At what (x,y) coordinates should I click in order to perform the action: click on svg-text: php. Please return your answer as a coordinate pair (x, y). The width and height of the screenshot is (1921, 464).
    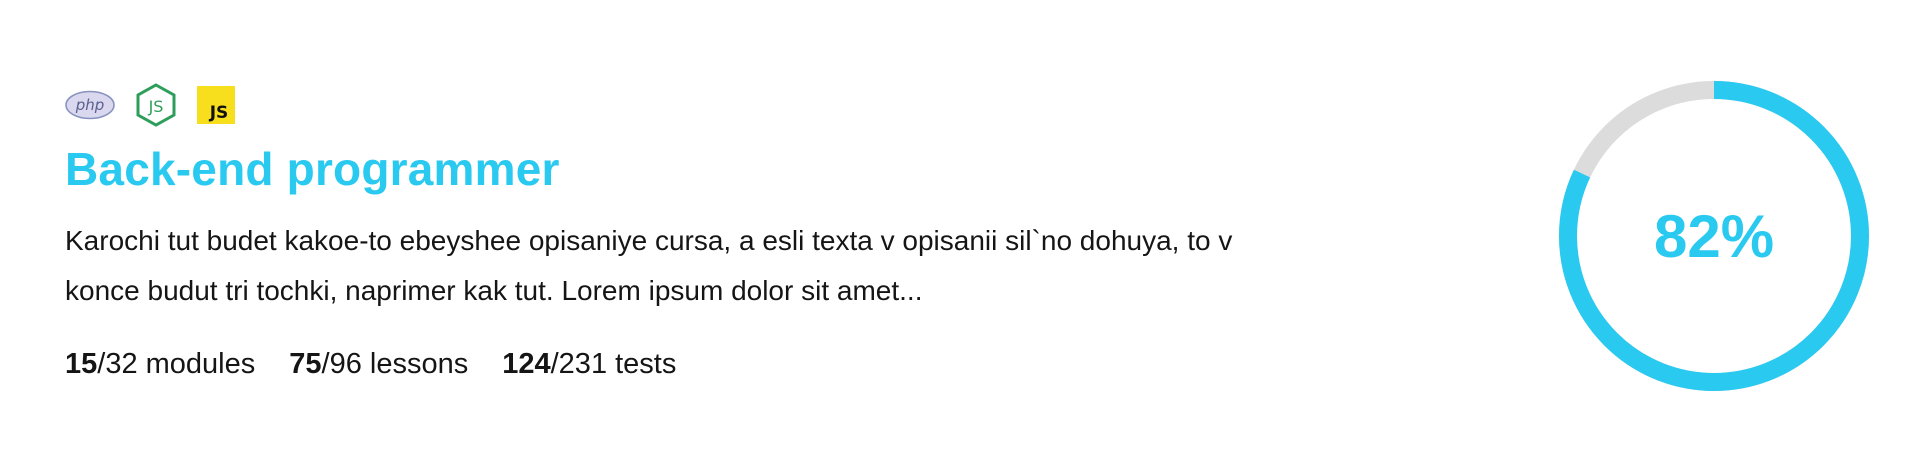
    Looking at the image, I should click on (90, 105).